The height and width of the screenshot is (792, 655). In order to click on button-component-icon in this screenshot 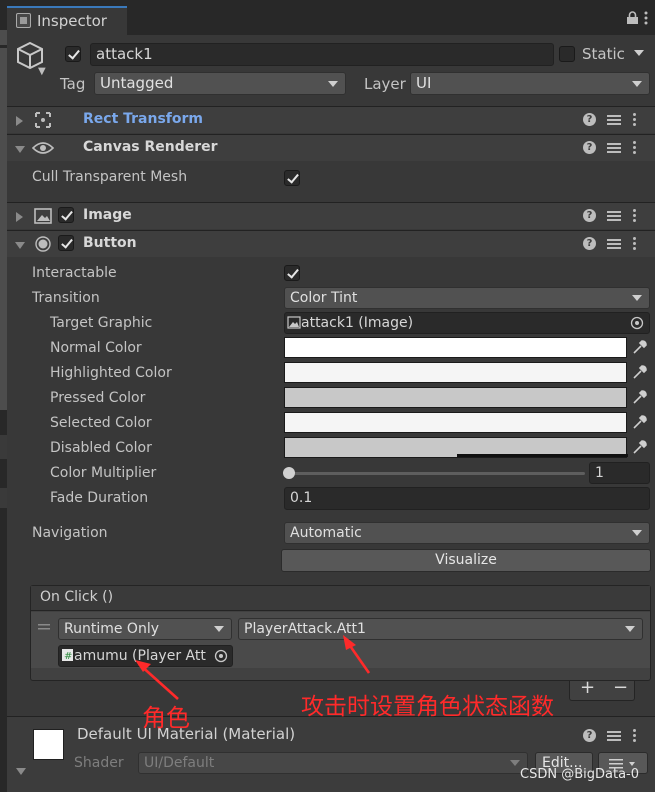, I will do `click(43, 244)`.